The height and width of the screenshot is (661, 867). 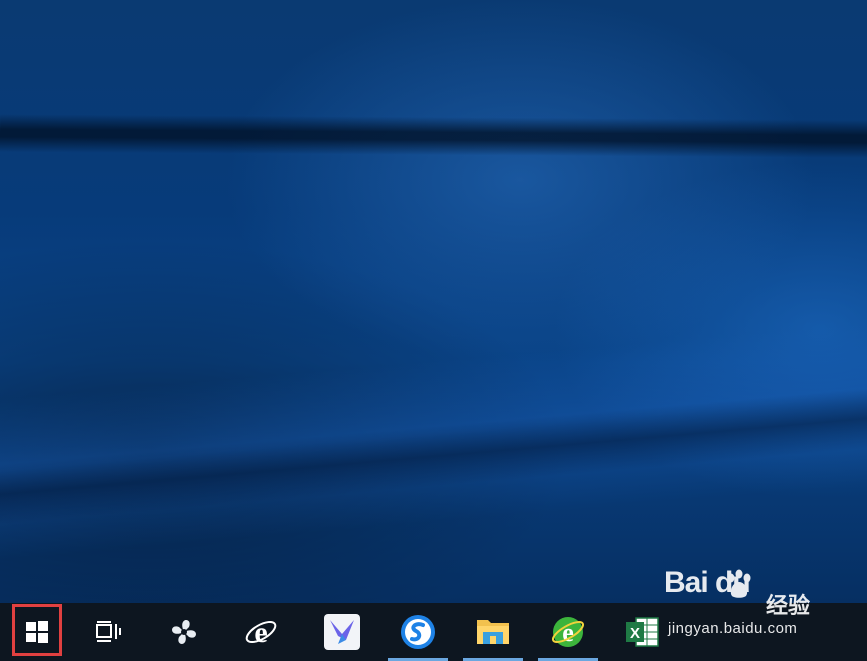 I want to click on taskbar-app-sogou, so click(x=418, y=632).